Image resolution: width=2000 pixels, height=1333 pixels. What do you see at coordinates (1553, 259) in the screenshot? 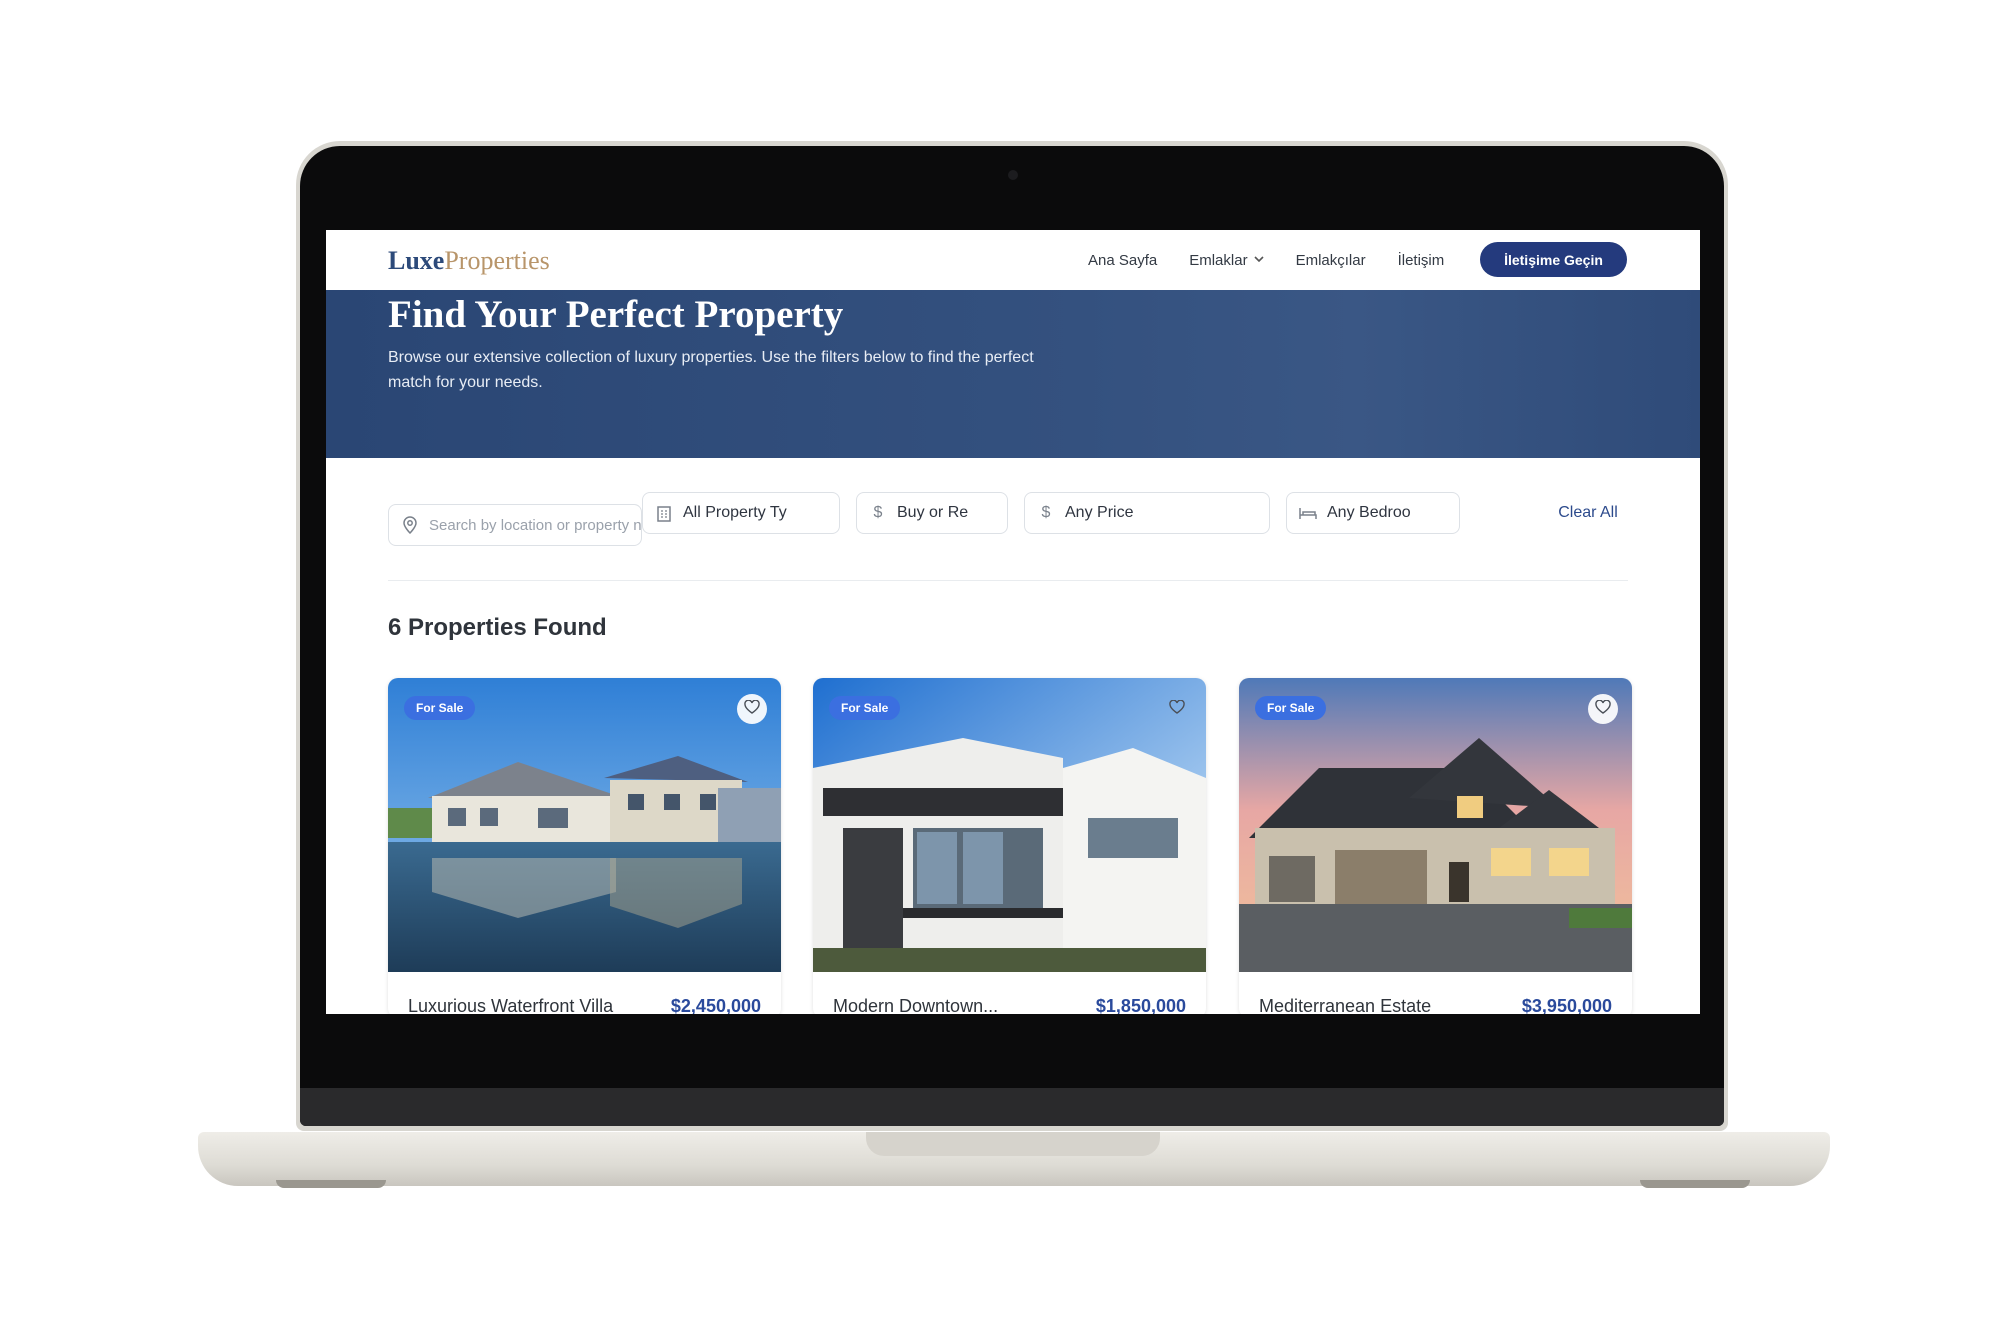
I see `contact-cta-button: İletişime Geçin` at bounding box center [1553, 259].